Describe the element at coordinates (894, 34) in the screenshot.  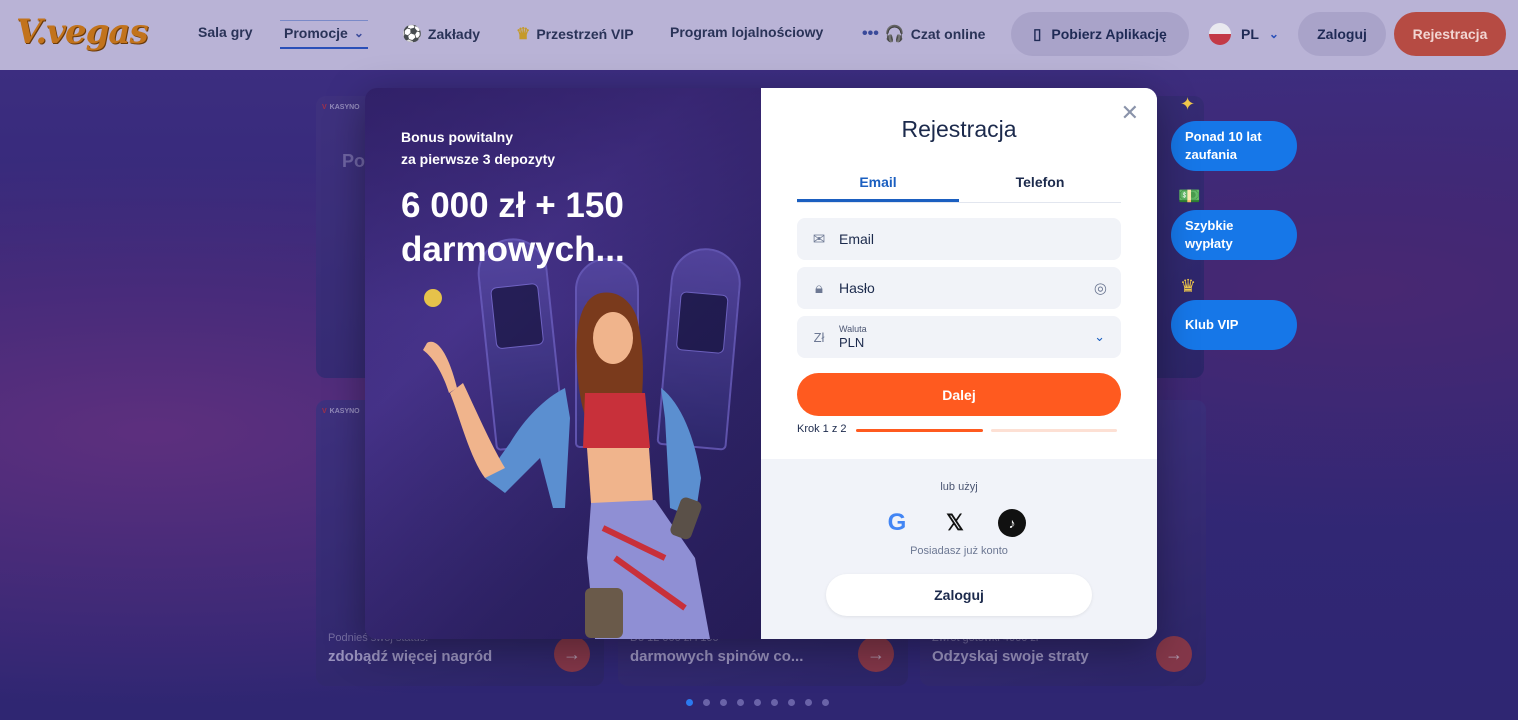
I see `headset-icon: 🎧` at that location.